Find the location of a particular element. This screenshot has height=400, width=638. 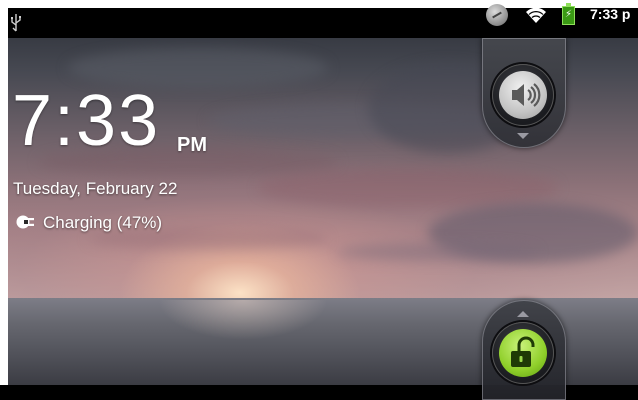

clock-time: 7:33 is located at coordinates (86, 121).